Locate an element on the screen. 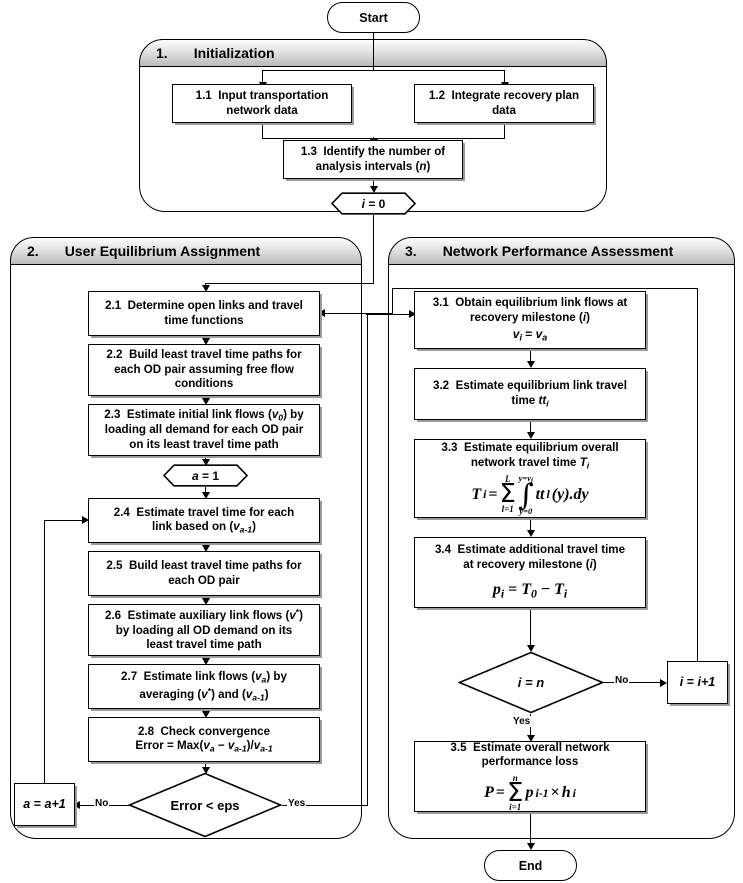  box-3-2-line2a: time is located at coordinates (525, 400).